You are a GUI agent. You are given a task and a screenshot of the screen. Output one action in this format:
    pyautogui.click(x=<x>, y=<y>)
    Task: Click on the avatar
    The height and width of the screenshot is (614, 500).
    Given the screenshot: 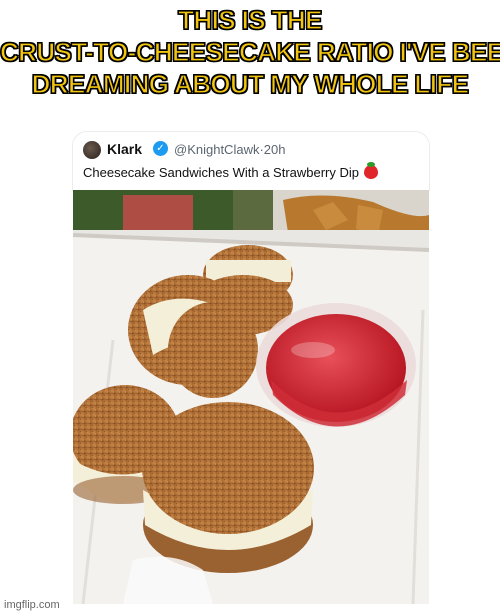 What is the action you would take?
    pyautogui.click(x=92, y=150)
    